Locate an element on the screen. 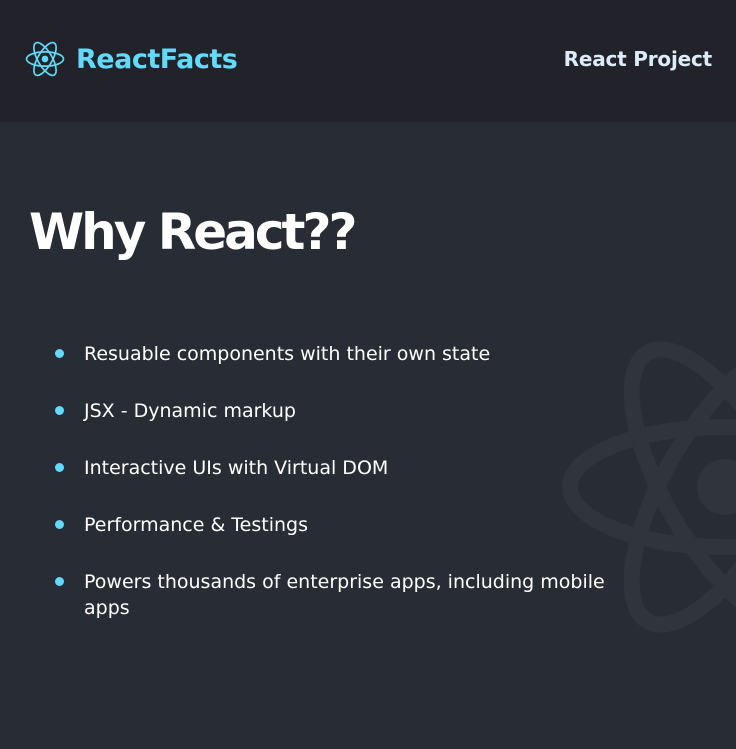 This screenshot has height=749, width=736. fact-text: Interactive UIs with Virtual DOM is located at coordinates (236, 468).